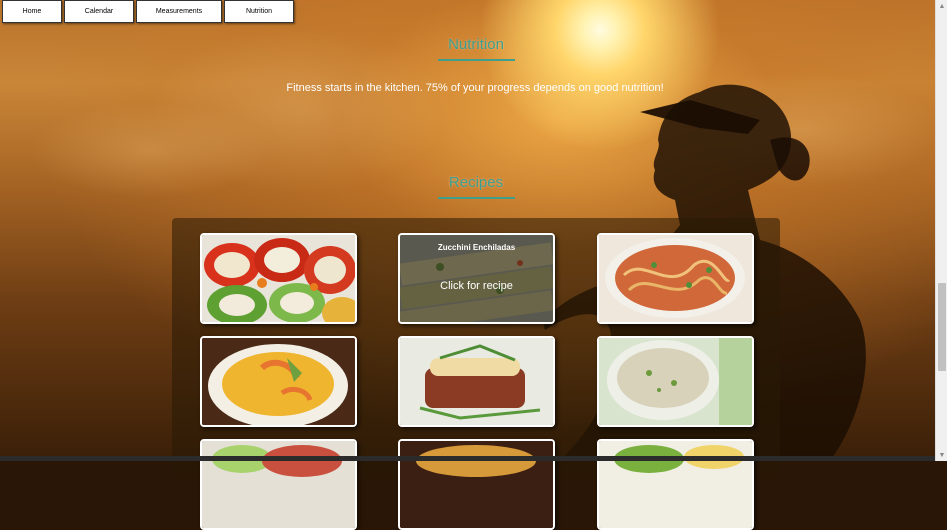 The width and height of the screenshot is (947, 530). Describe the element at coordinates (476, 286) in the screenshot. I see `recipe-card-link: Click for recipe` at that location.